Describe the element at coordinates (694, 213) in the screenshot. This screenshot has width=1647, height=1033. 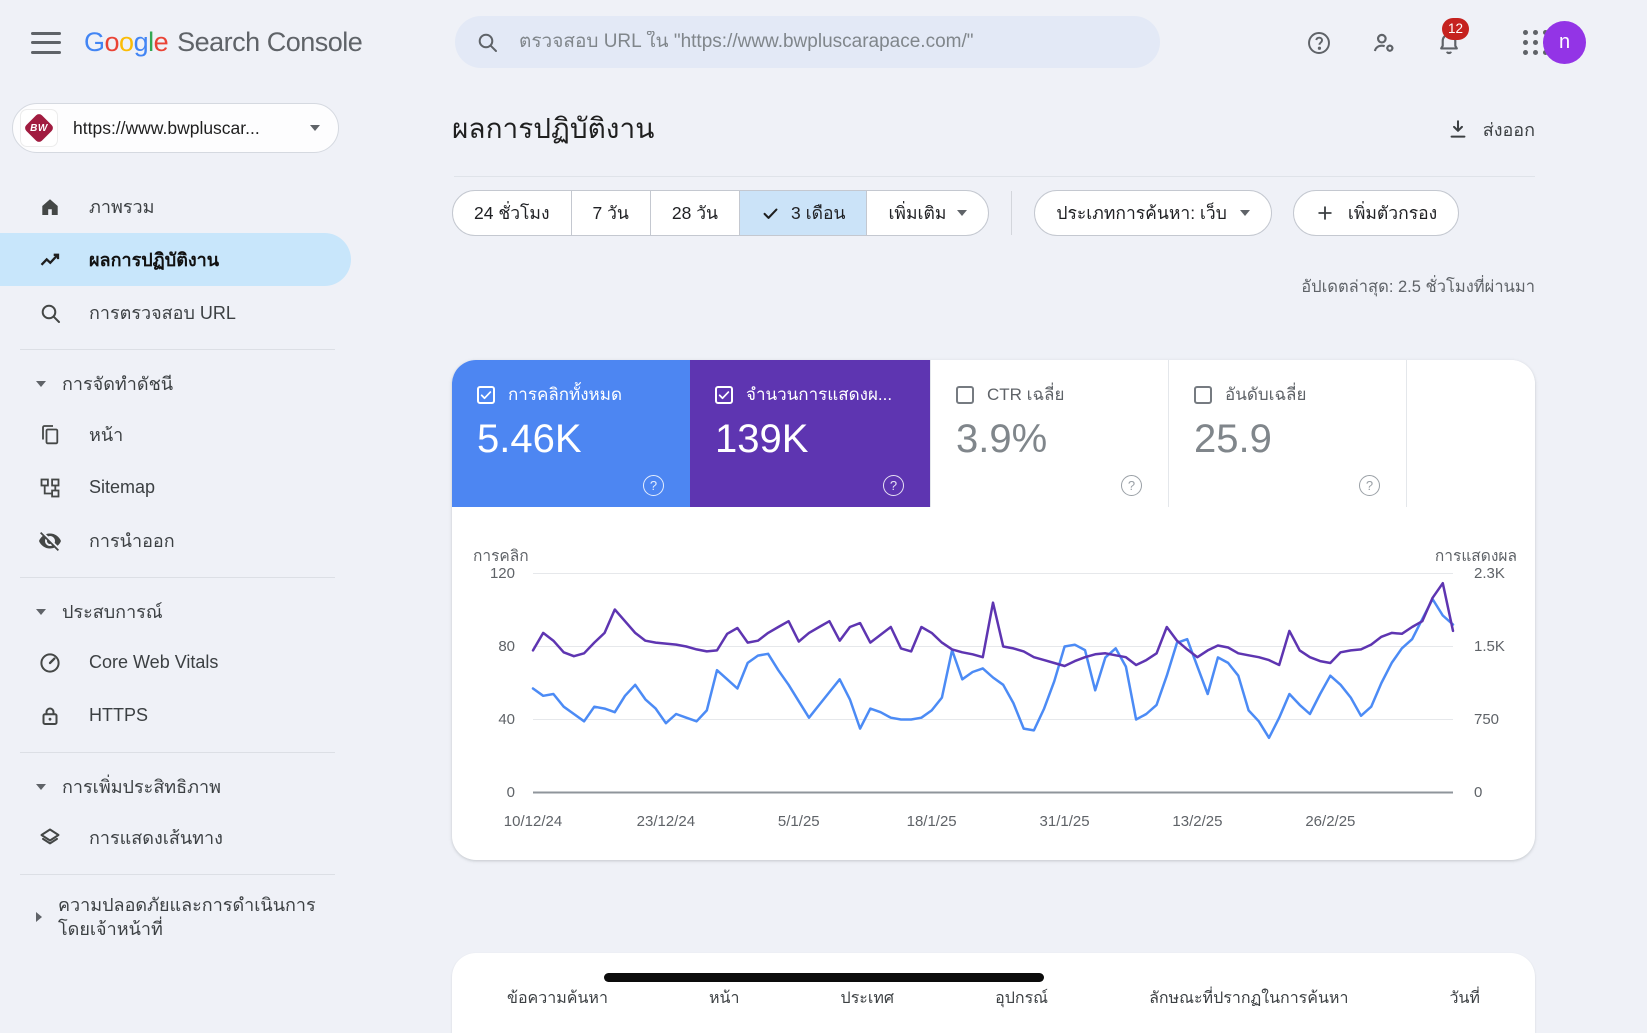
I see `date-range-28d: 28 วัน` at that location.